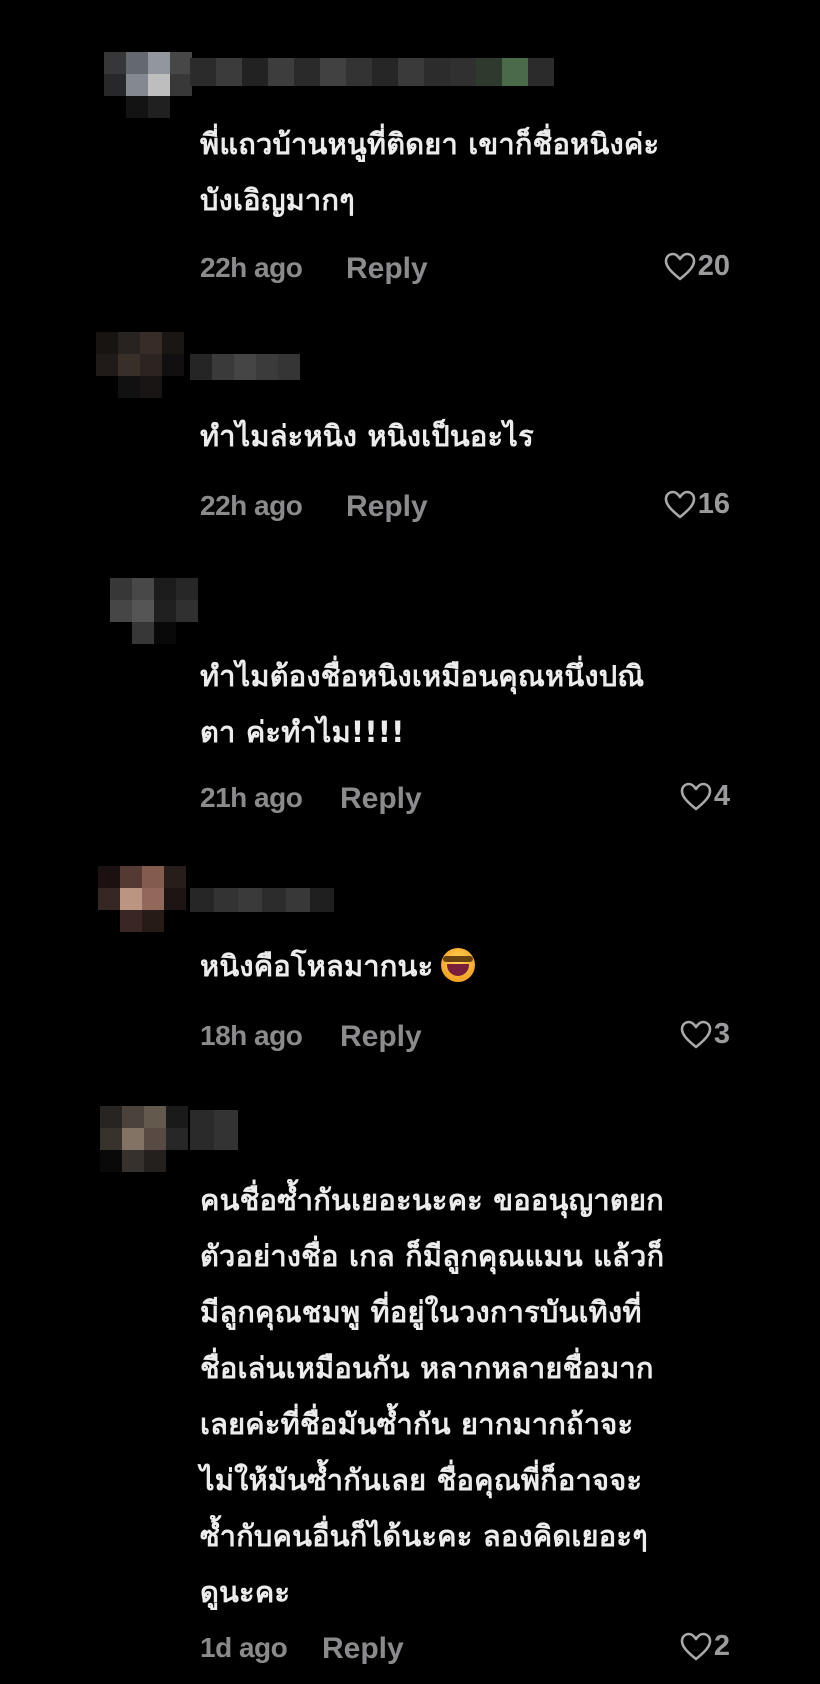 This screenshot has width=820, height=1684. What do you see at coordinates (251, 797) in the screenshot?
I see `comment-time: 21h ago` at bounding box center [251, 797].